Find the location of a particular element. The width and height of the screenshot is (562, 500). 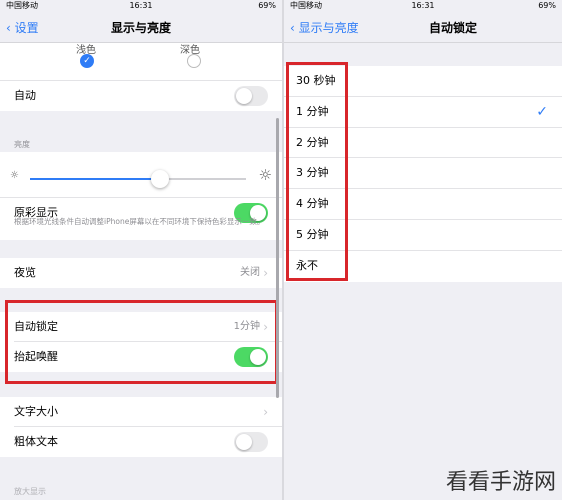

bold-text-label: 粗体文本 is located at coordinates (36, 441).